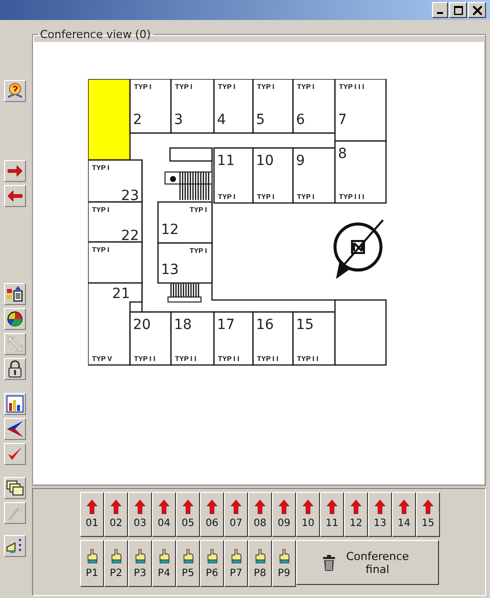 The image size is (490, 598). I want to click on seat-button: 10, so click(308, 514).